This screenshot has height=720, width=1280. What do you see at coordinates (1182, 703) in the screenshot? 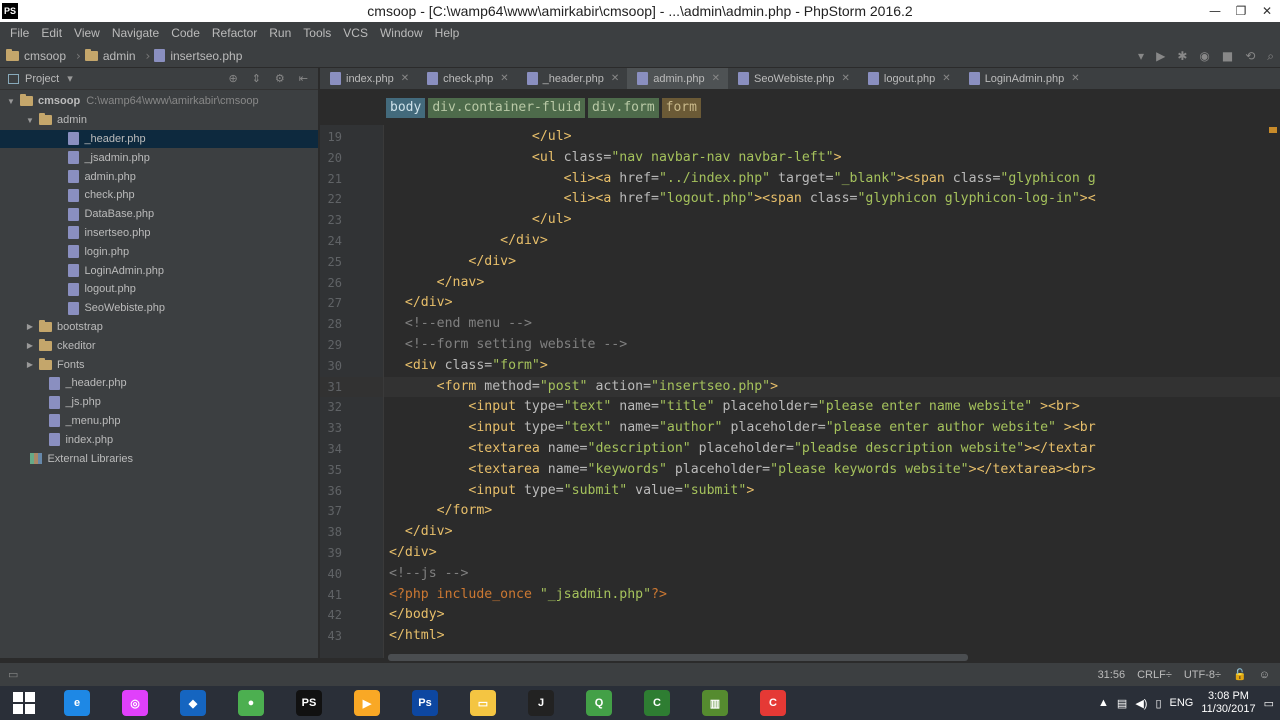
I see `language-indicator: ENG` at bounding box center [1182, 703].